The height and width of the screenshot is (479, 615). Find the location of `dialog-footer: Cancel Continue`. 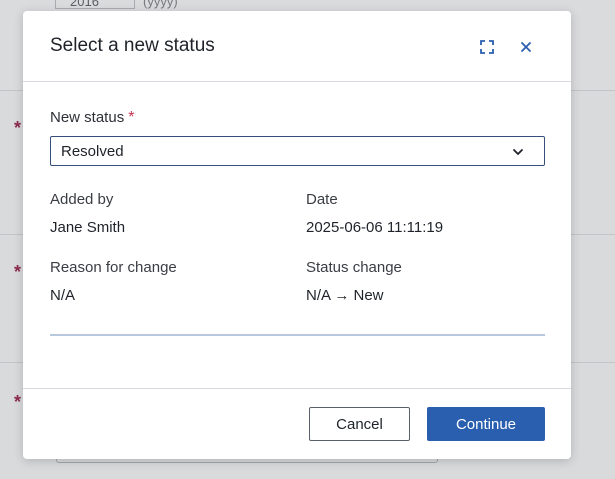

dialog-footer: Cancel Continue is located at coordinates (297, 424).